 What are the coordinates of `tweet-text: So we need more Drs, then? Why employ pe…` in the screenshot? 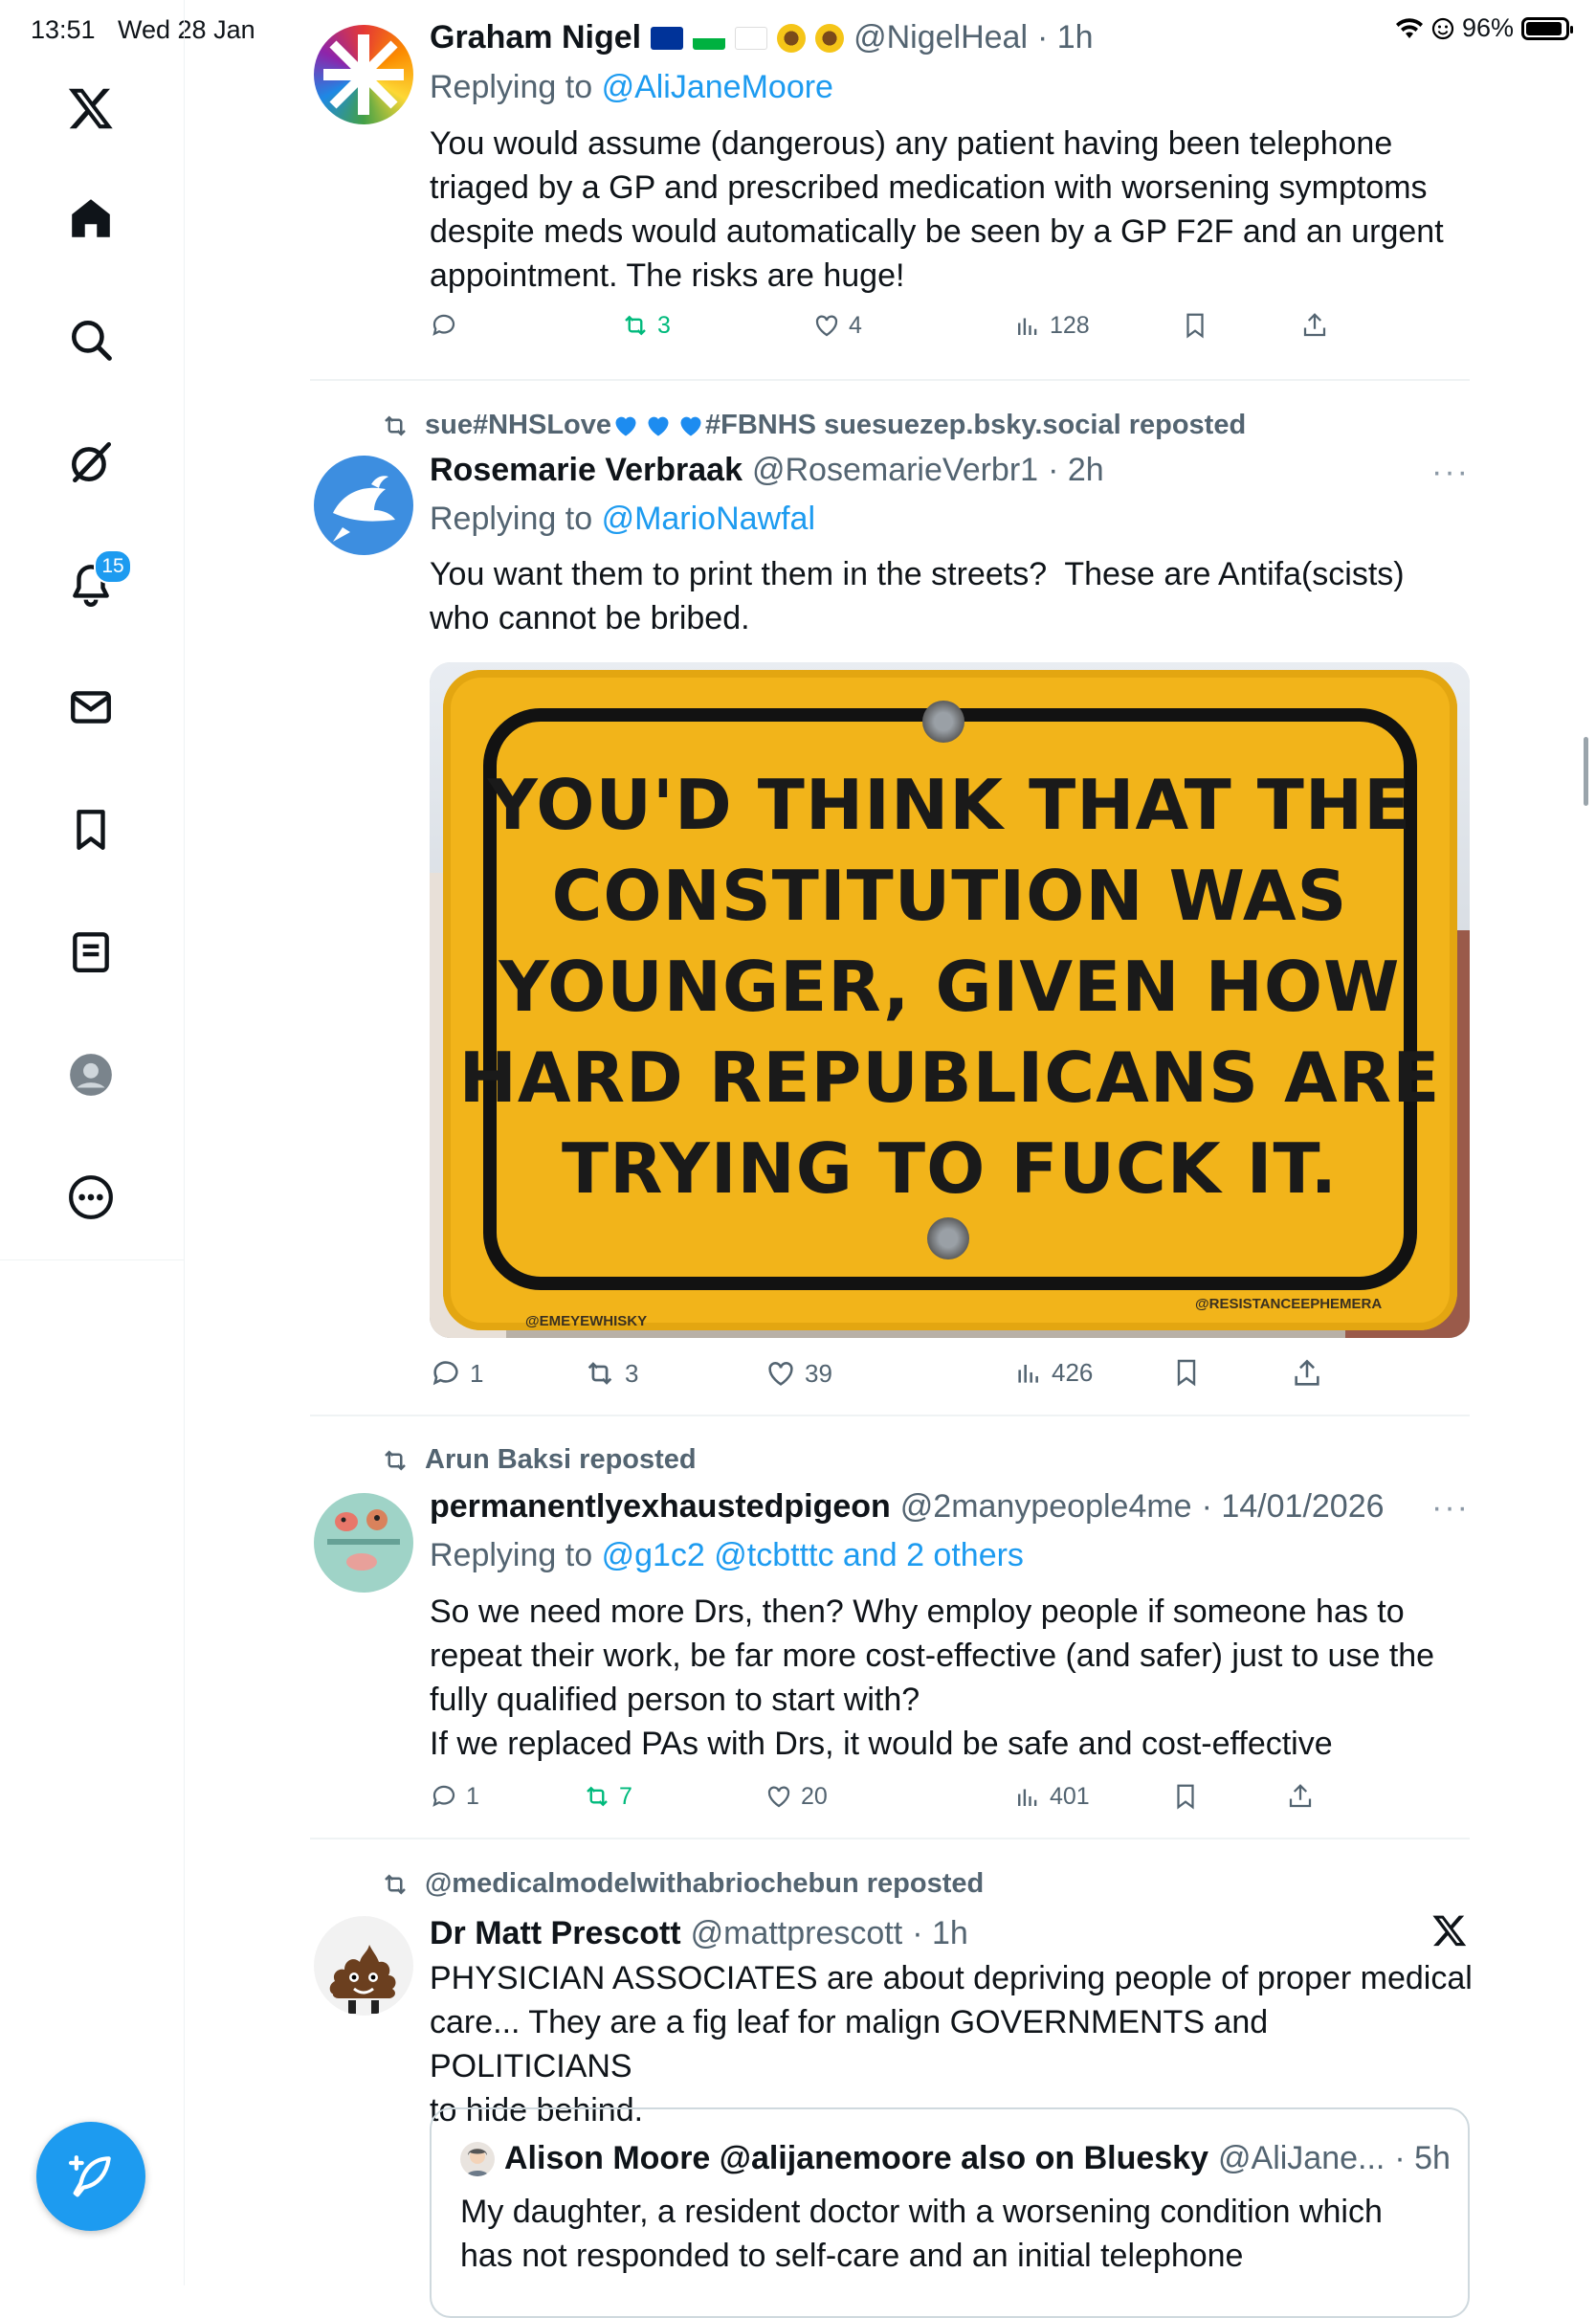 It's located at (933, 1678).